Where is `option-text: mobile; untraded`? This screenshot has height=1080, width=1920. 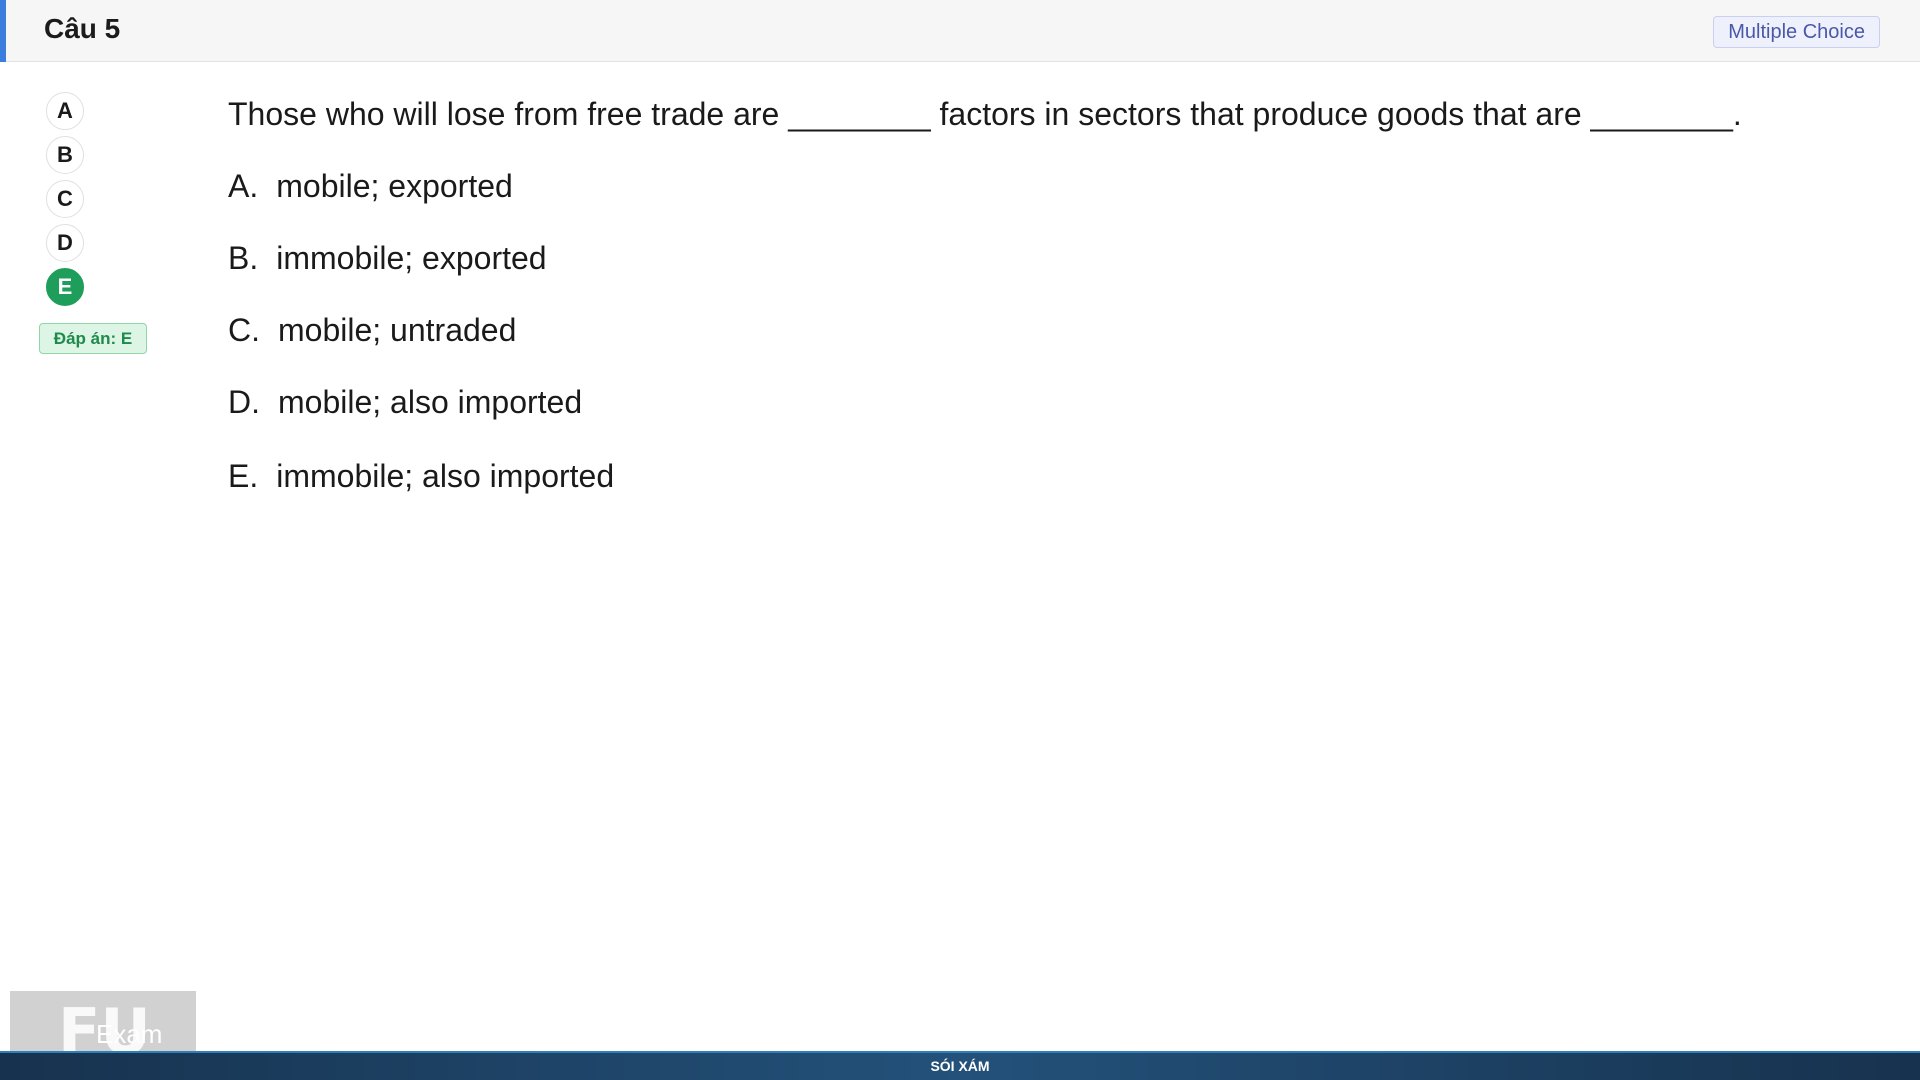 option-text: mobile; untraded is located at coordinates (397, 330).